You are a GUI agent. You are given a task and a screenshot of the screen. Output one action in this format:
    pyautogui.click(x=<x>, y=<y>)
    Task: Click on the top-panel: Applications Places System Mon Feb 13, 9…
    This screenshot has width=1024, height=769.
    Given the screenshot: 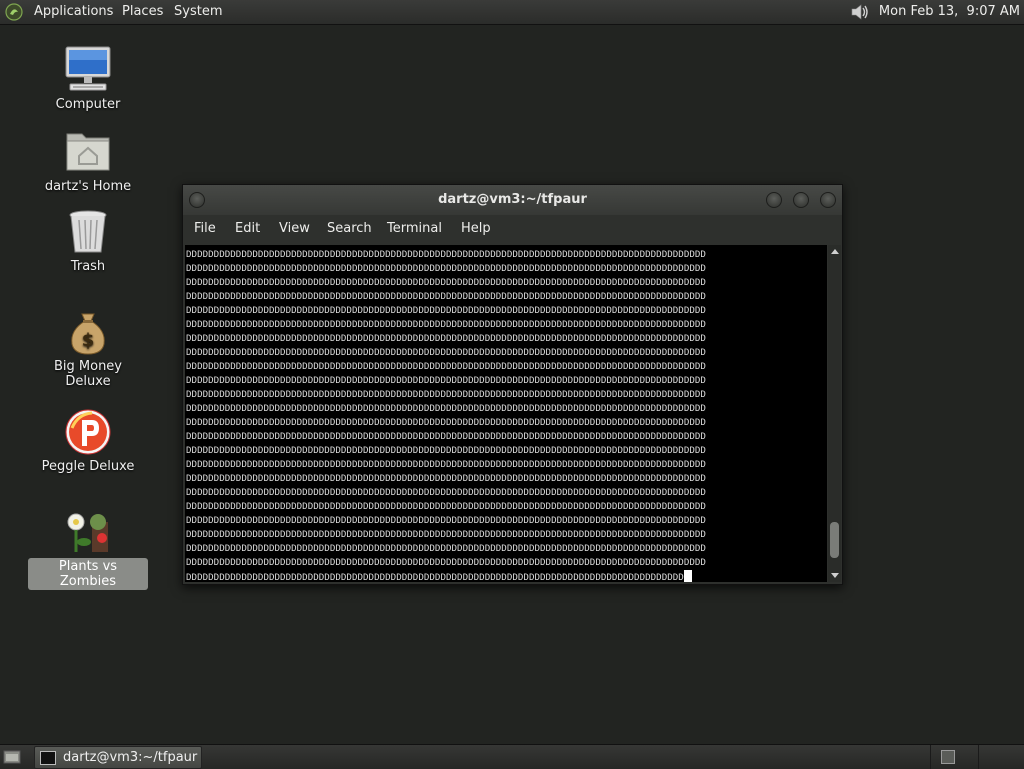 What is the action you would take?
    pyautogui.click(x=512, y=12)
    